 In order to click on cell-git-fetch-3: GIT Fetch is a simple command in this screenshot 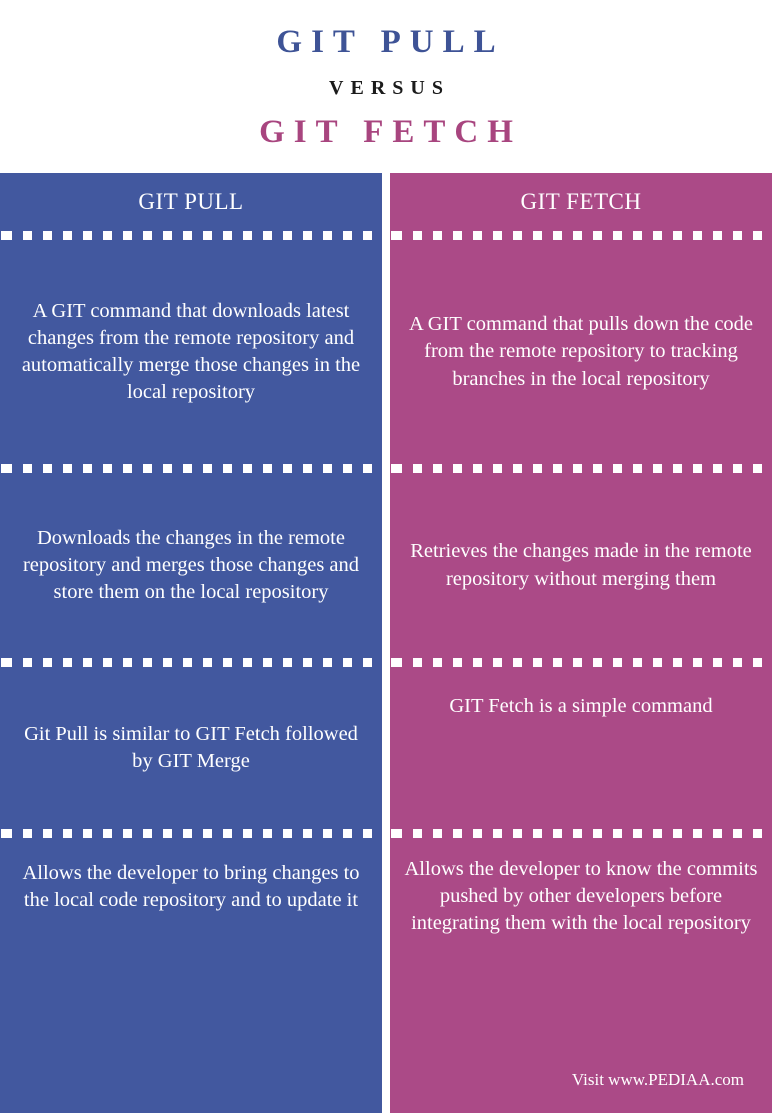, I will do `click(581, 748)`.